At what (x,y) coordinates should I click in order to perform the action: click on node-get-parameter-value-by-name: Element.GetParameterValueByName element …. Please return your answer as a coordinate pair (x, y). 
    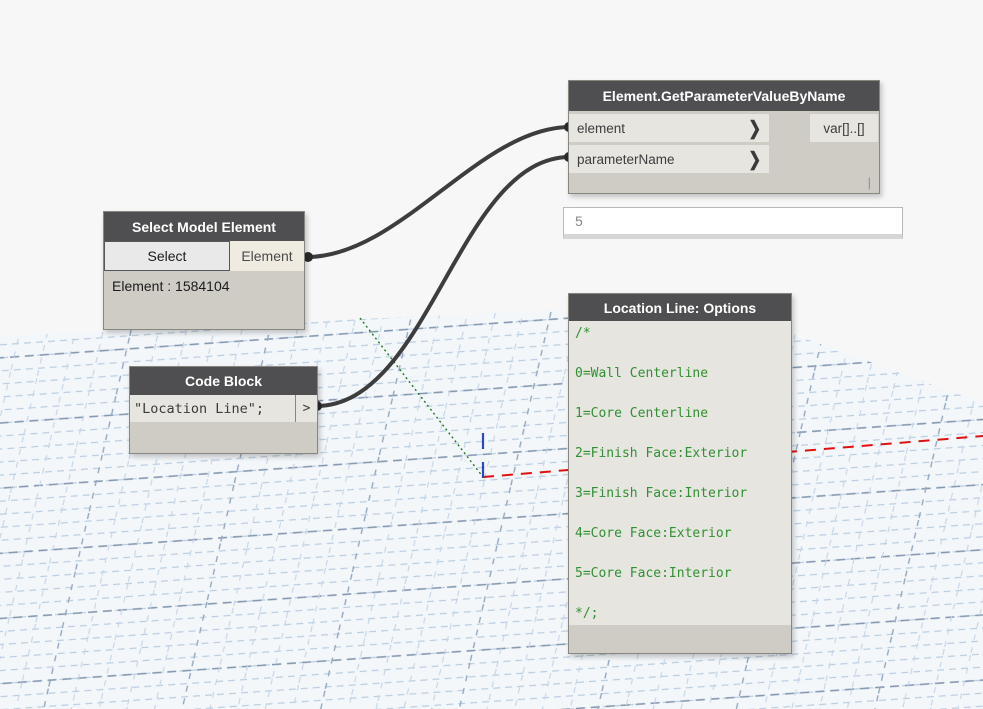
    Looking at the image, I should click on (724, 137).